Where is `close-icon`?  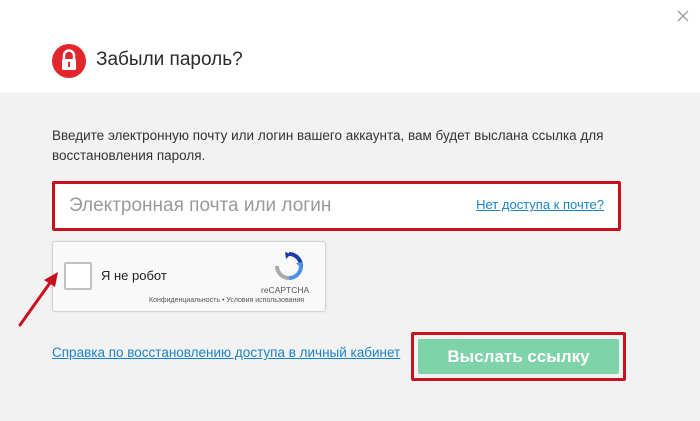 close-icon is located at coordinates (683, 16).